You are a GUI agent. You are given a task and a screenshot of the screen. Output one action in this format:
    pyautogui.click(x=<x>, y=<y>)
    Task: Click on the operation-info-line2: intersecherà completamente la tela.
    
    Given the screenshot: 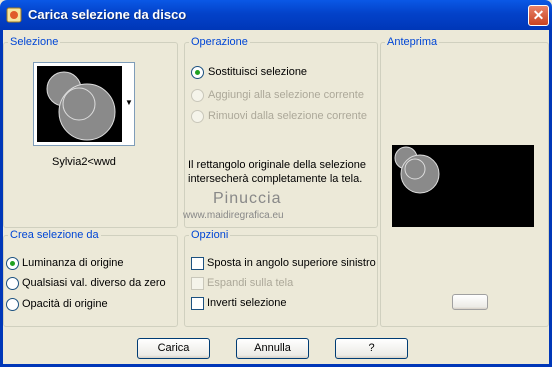 What is the action you would take?
    pyautogui.click(x=275, y=179)
    